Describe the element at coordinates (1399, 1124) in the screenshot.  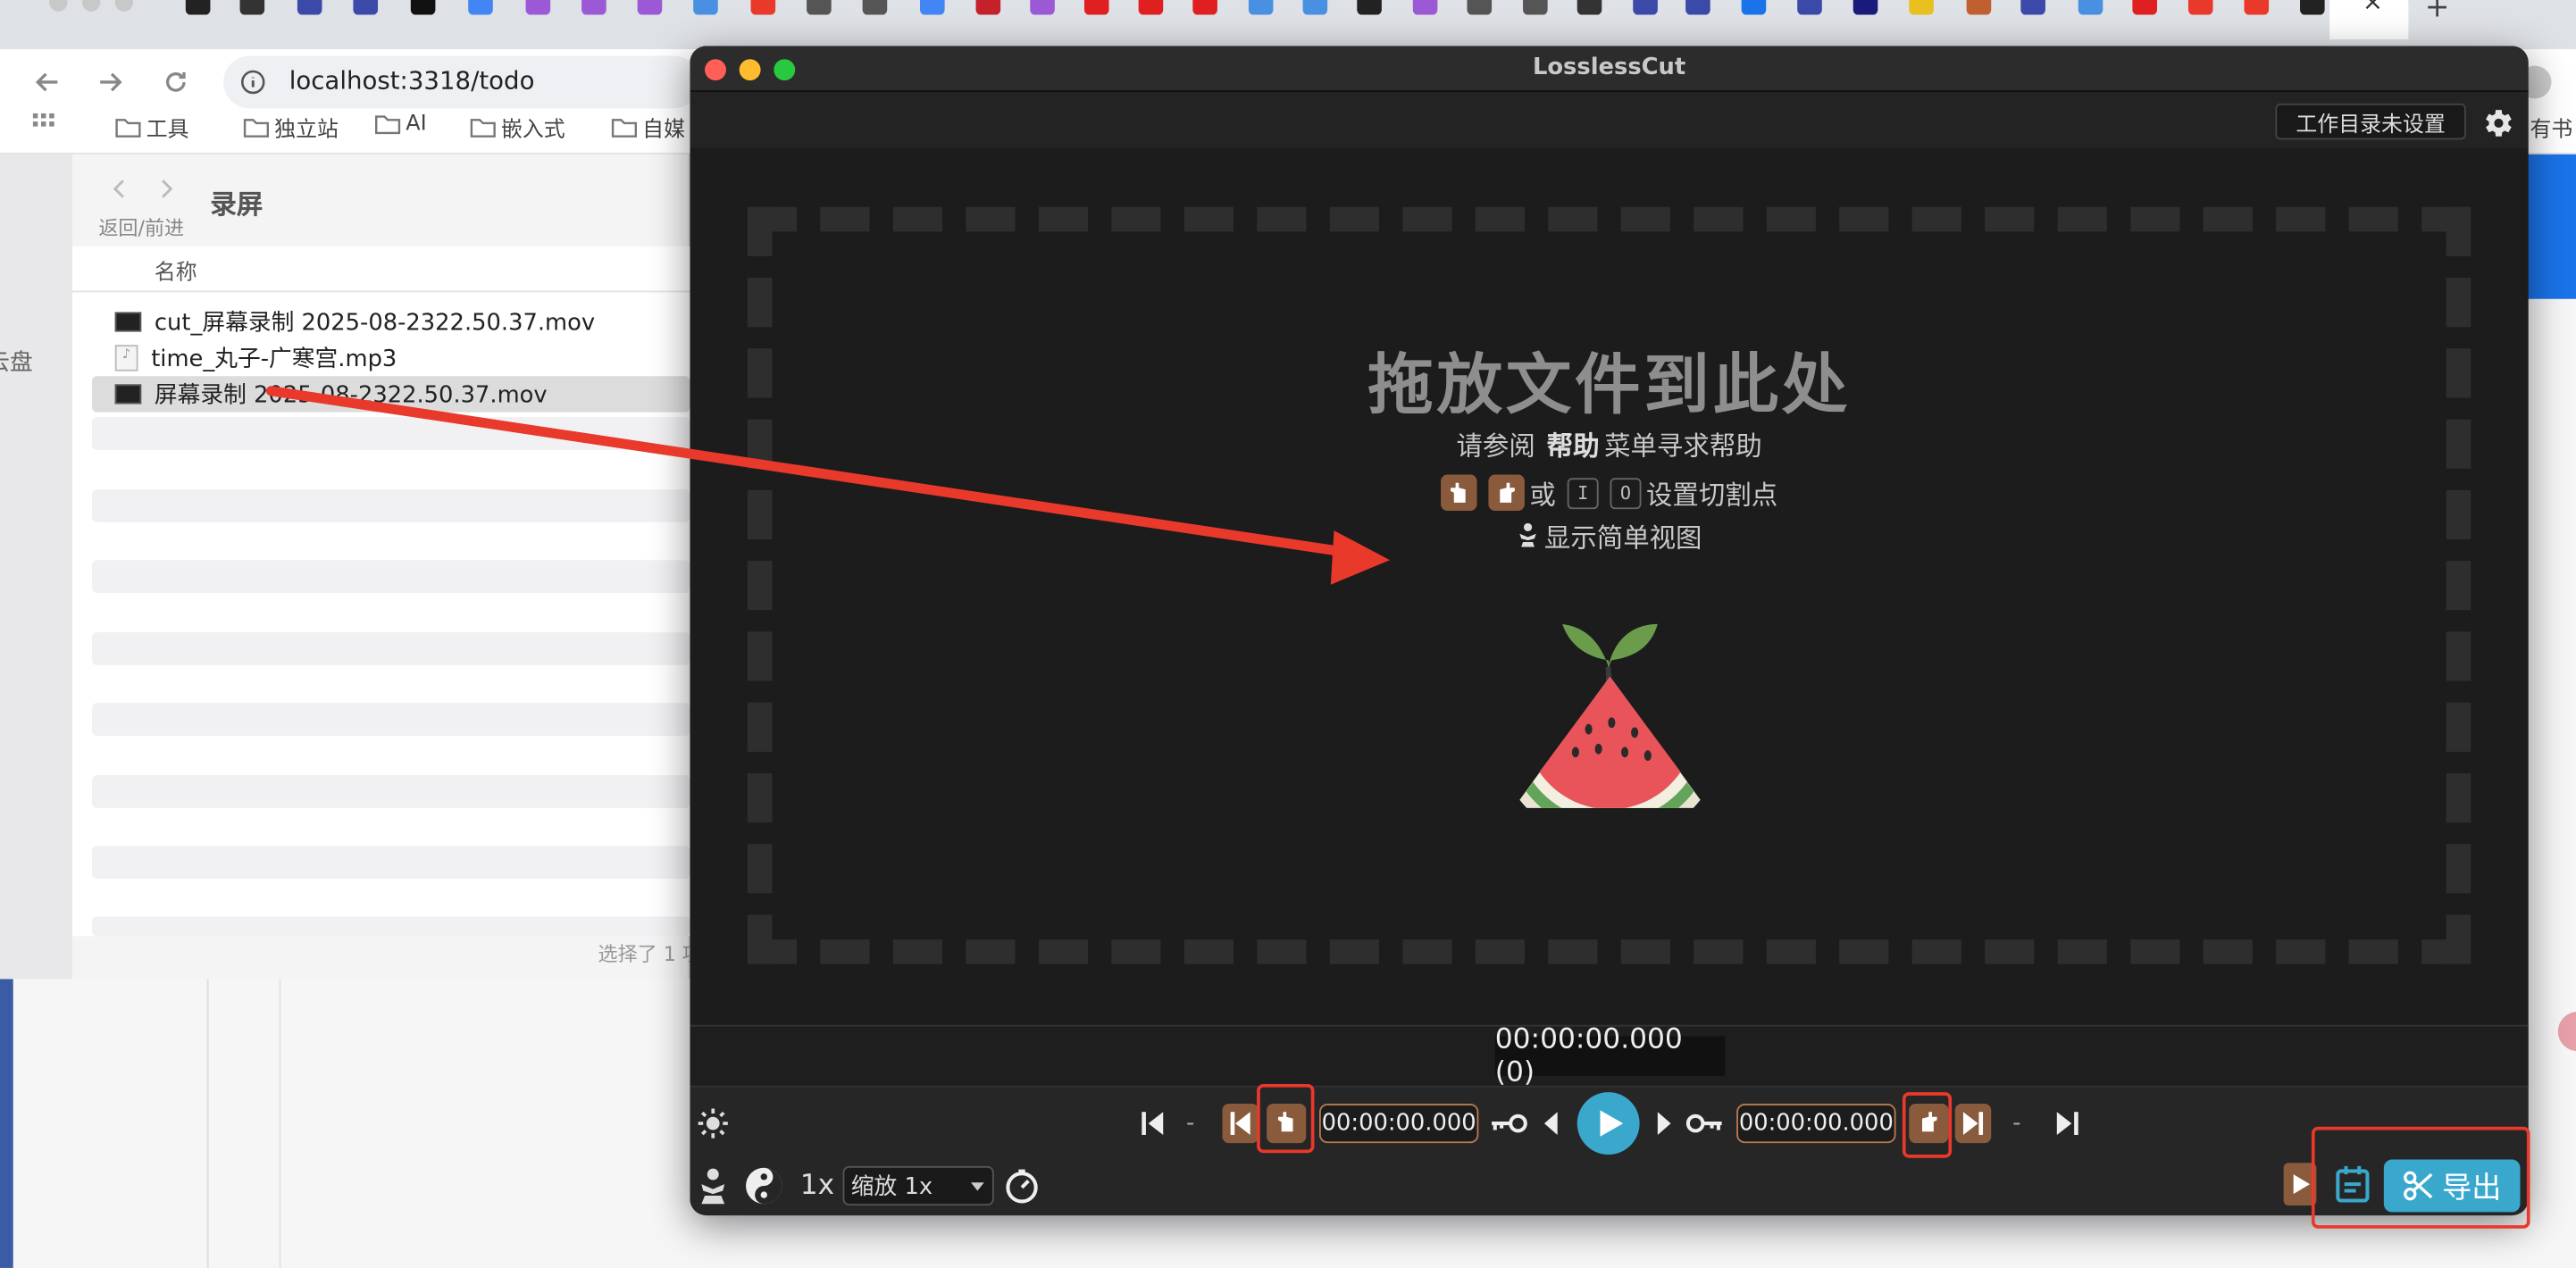
I see `cut-start-time-field: 00:00:00.000` at that location.